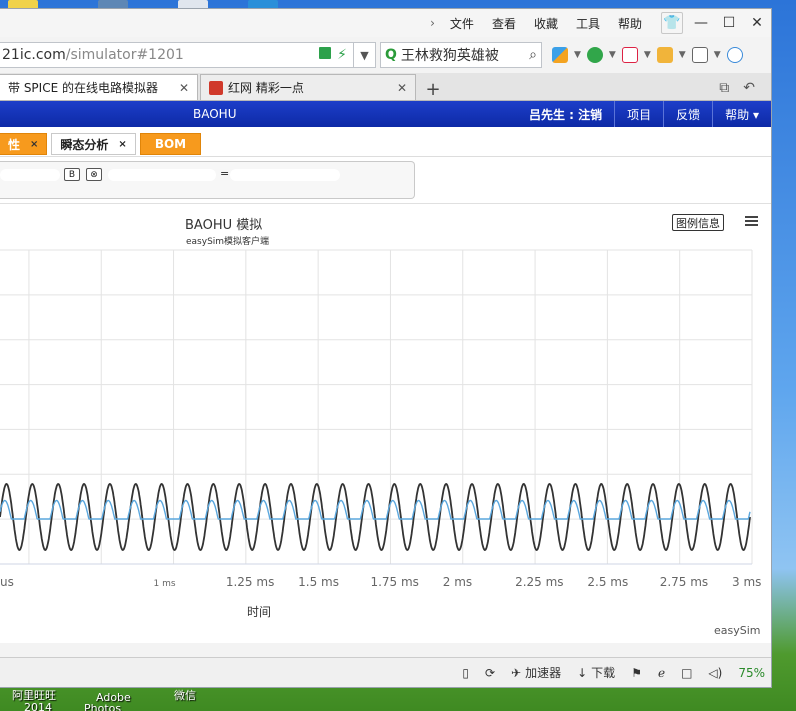  Describe the element at coordinates (433, 89) in the screenshot. I see `new-tab-icon: +` at that location.